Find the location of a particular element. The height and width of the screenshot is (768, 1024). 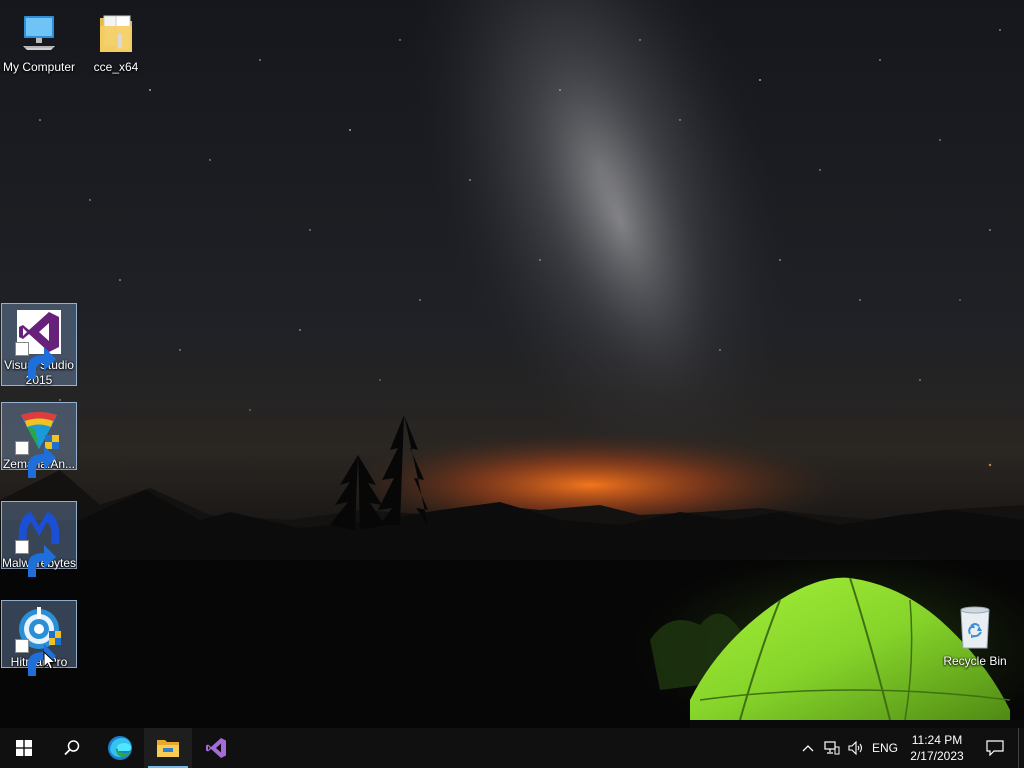

taskbar-edge-button is located at coordinates (120, 748).